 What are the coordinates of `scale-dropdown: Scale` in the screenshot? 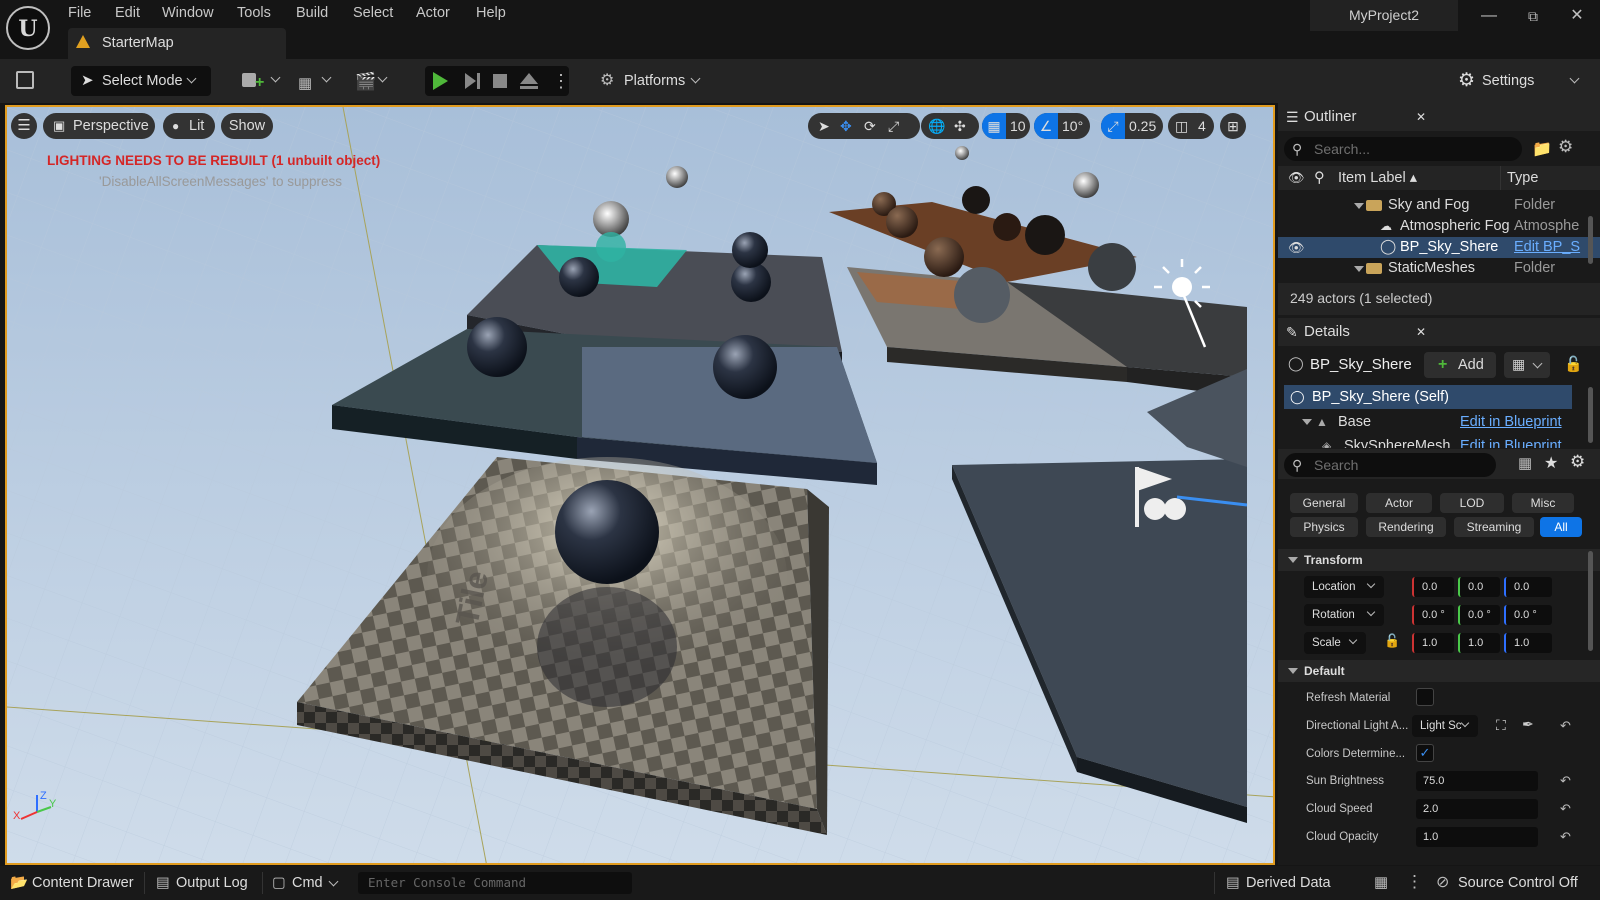 It's located at (1335, 643).